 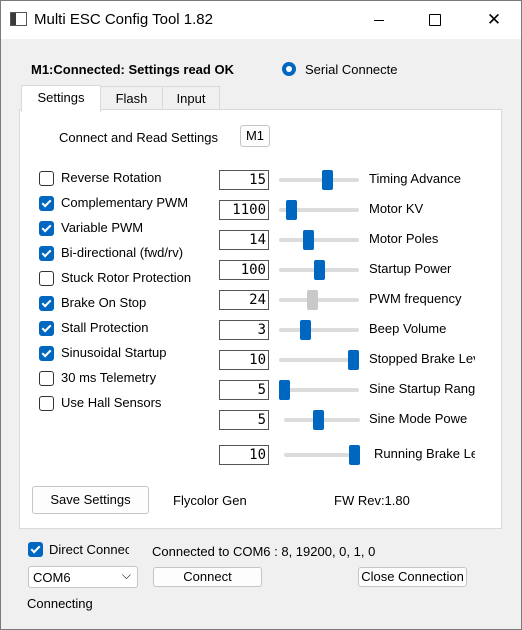 I want to click on option-checkbox-label: Stuck Rotor Protection, so click(x=126, y=277).